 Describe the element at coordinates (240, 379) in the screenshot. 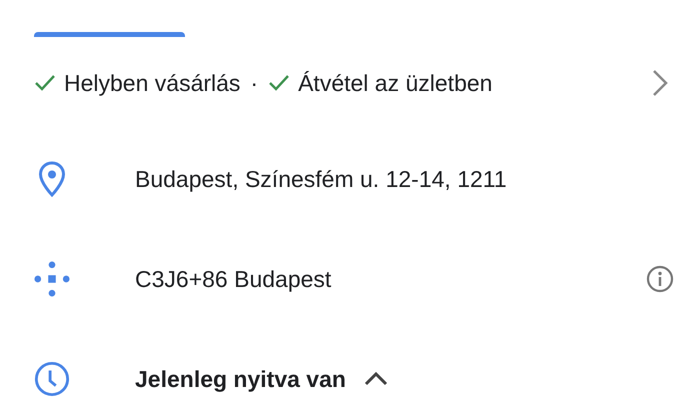

I see `open-status-text: Jelenleg nyitva van` at that location.